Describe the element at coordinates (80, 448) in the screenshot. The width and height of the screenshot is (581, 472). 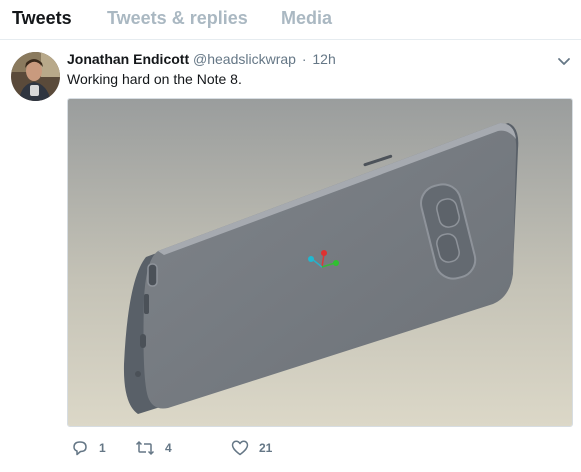
I see `reply-icon` at that location.